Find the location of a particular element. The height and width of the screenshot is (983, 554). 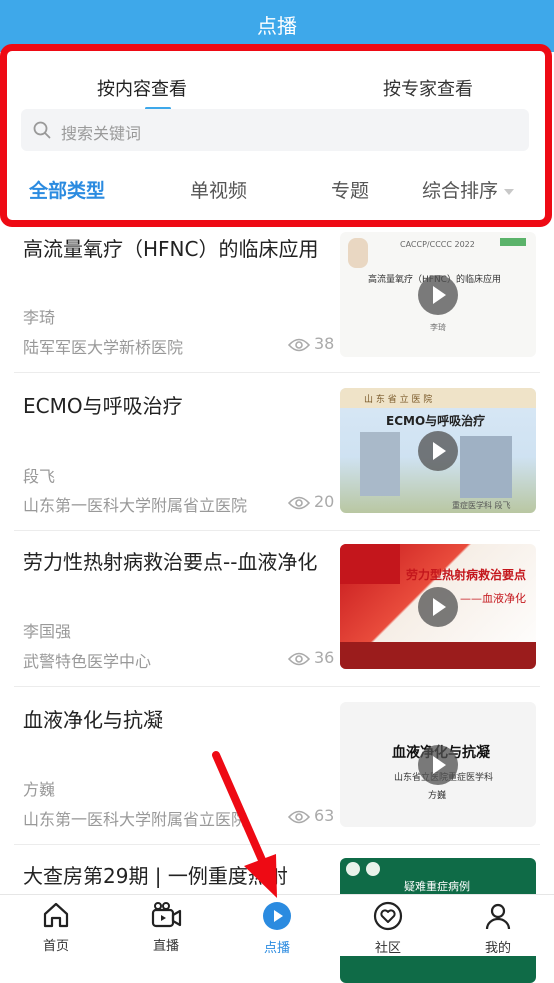

nav-community: 社区 is located at coordinates (388, 928).